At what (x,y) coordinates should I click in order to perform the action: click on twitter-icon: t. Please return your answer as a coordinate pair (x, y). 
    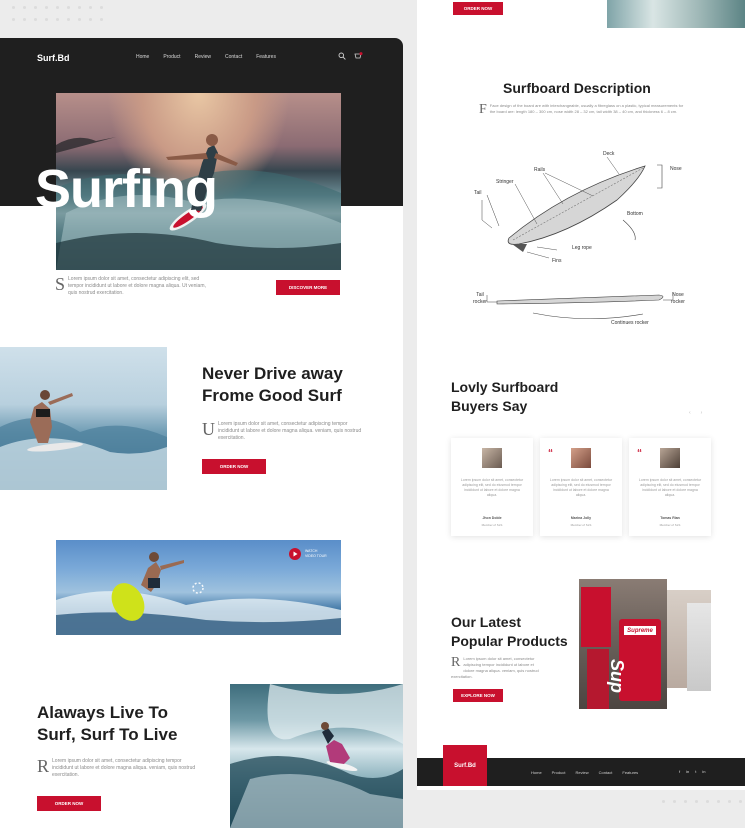
    Looking at the image, I should click on (695, 771).